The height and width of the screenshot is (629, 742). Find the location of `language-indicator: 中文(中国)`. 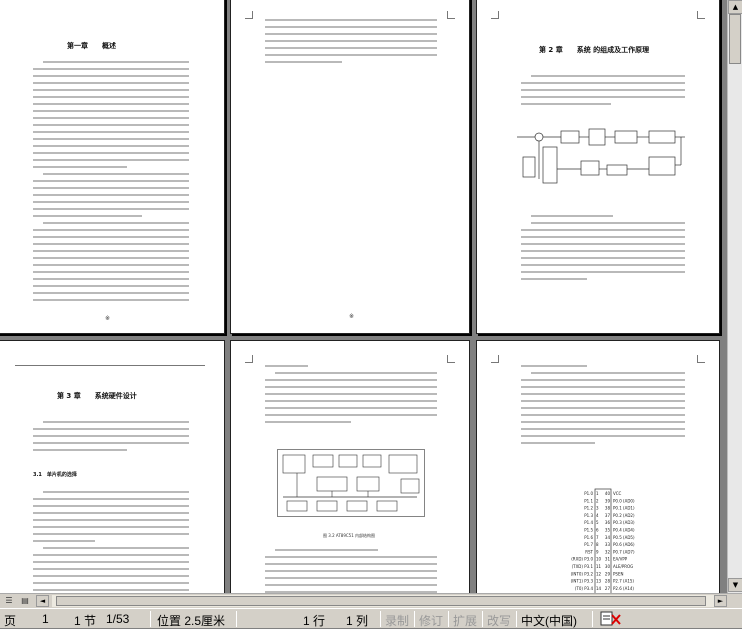

language-indicator: 中文(中国) is located at coordinates (549, 620).